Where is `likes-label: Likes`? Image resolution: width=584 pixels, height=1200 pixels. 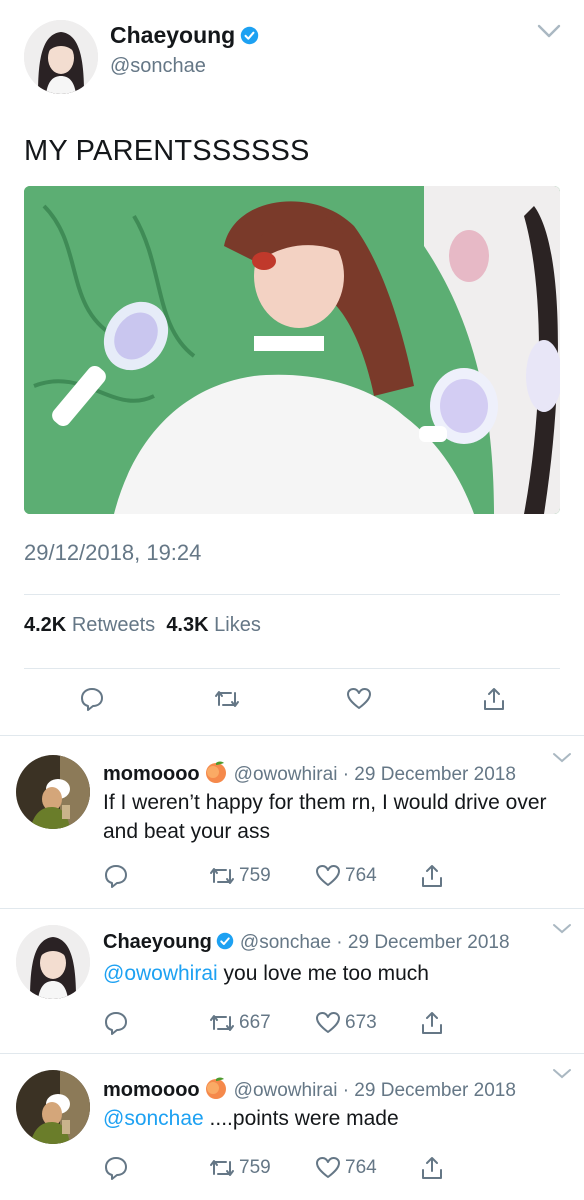 likes-label: Likes is located at coordinates (237, 625).